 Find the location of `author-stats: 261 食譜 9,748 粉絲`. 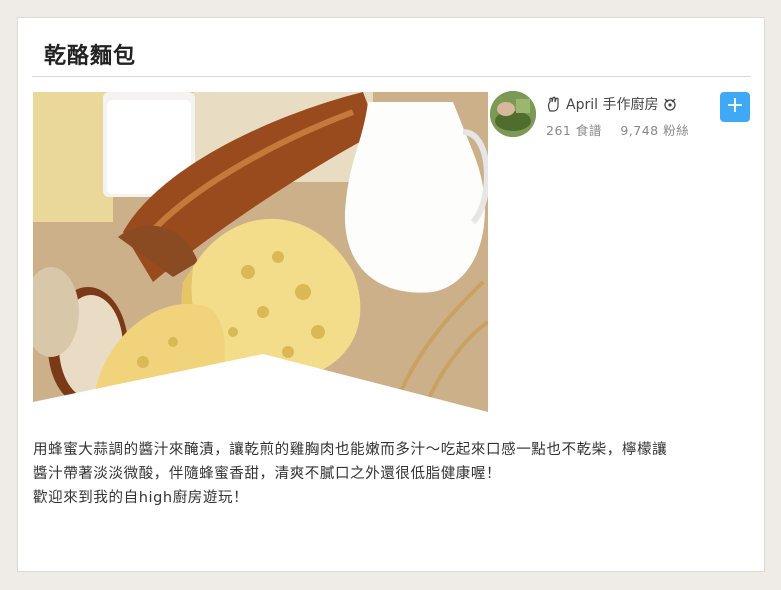

author-stats: 261 食譜 9,748 粉絲 is located at coordinates (624, 129).